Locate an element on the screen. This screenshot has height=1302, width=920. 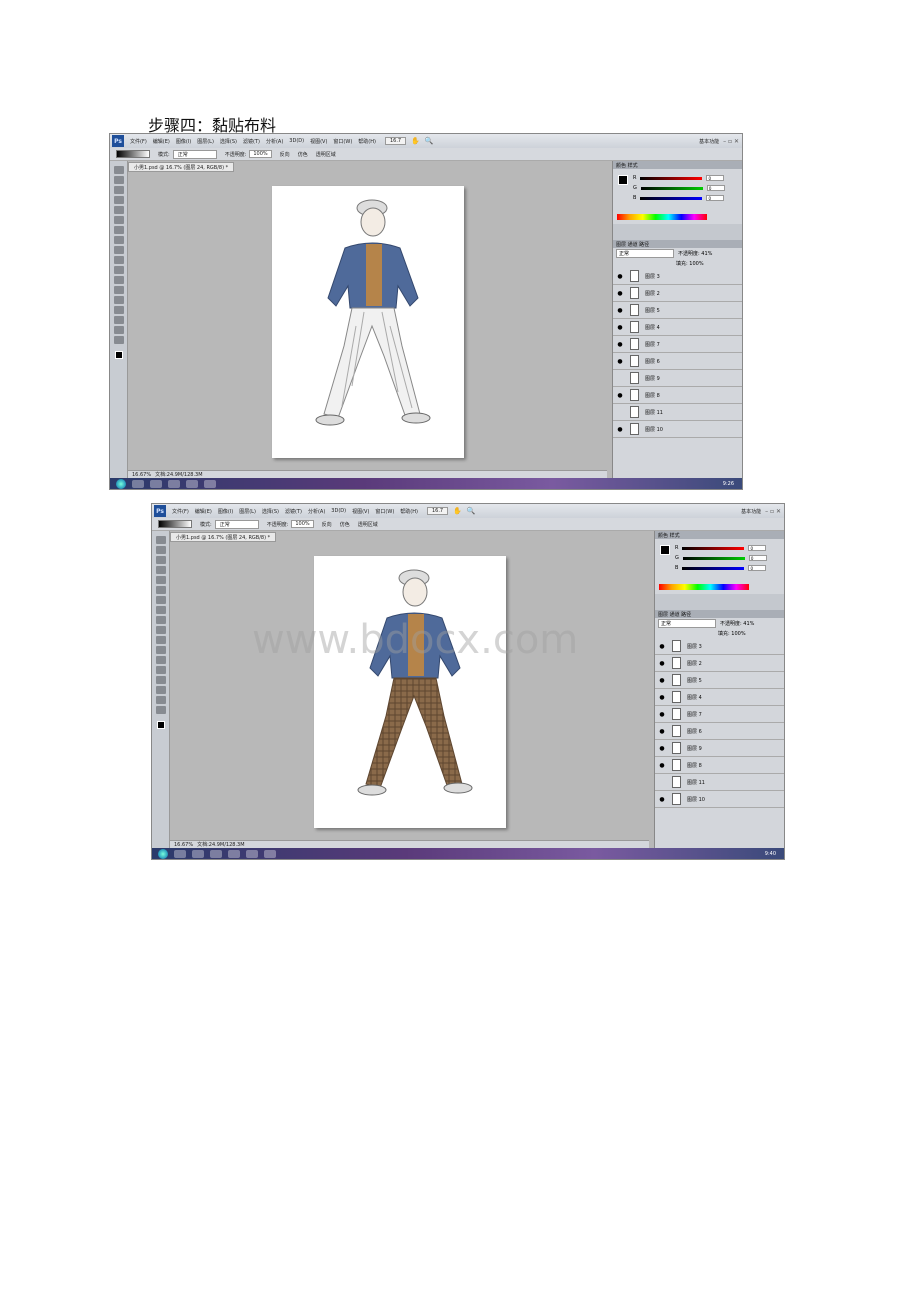
layer-row: ● 图层 6 is located at coordinates (719, 731).